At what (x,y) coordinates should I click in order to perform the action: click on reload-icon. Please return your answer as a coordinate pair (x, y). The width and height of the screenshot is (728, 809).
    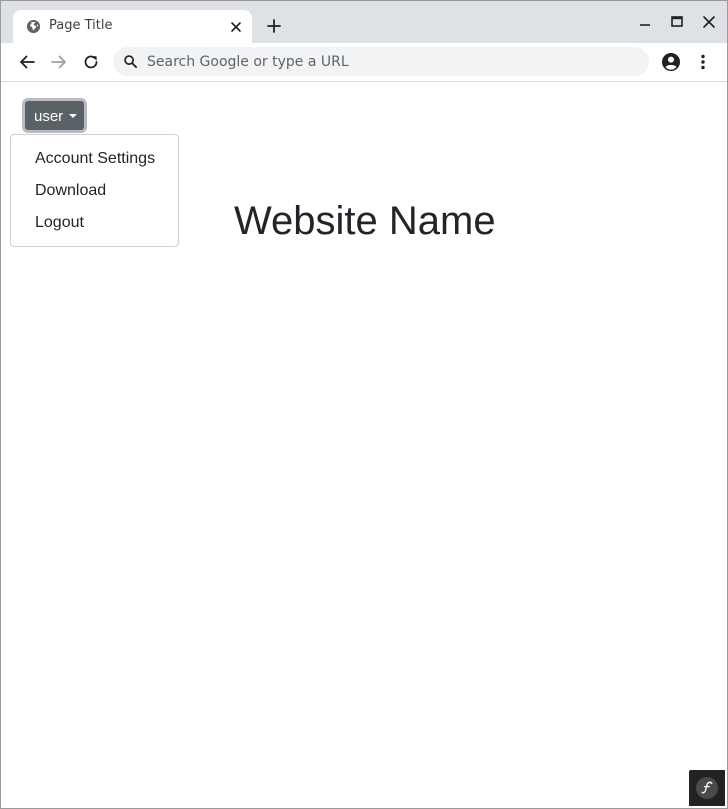
    Looking at the image, I should click on (91, 62).